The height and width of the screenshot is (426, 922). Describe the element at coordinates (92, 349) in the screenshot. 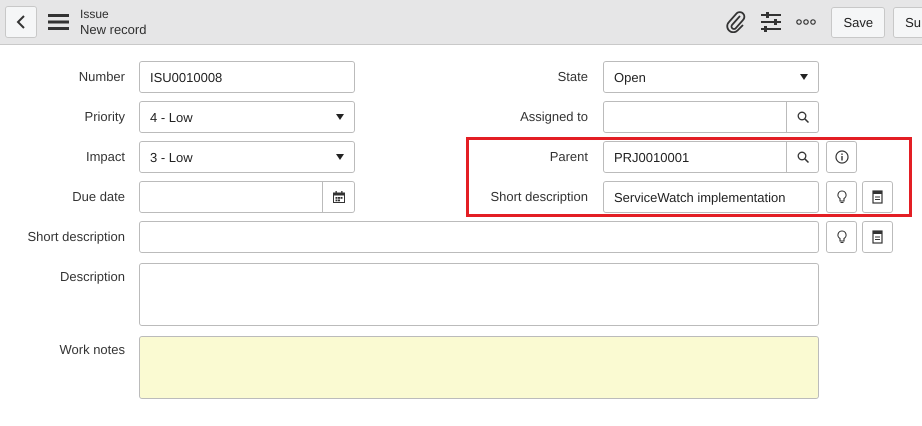

I see `field-label: Work notes` at that location.